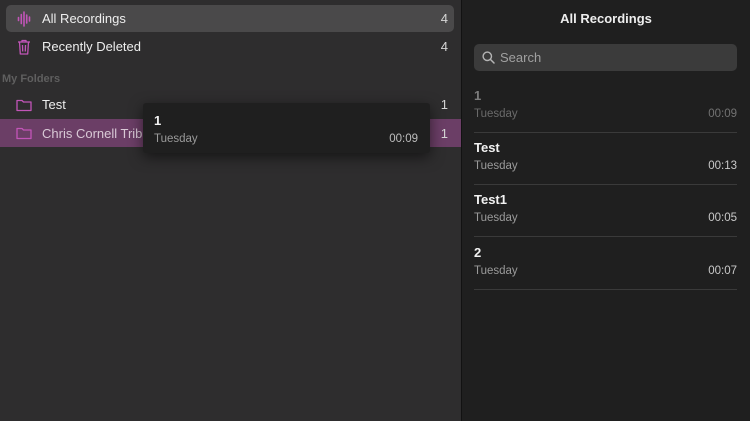 The height and width of the screenshot is (421, 750). I want to click on recording-duration: 00:07, so click(722, 271).